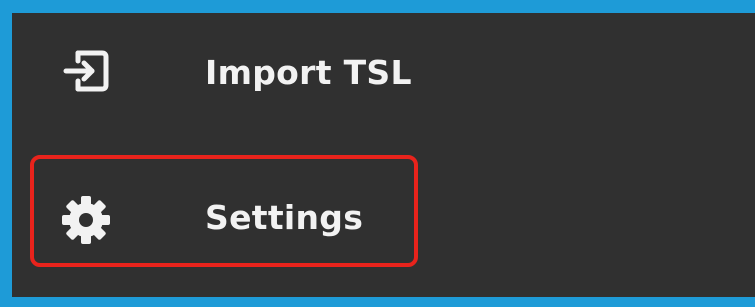 Image resolution: width=755 pixels, height=307 pixels. Describe the element at coordinates (86, 71) in the screenshot. I see `import-icon` at that location.